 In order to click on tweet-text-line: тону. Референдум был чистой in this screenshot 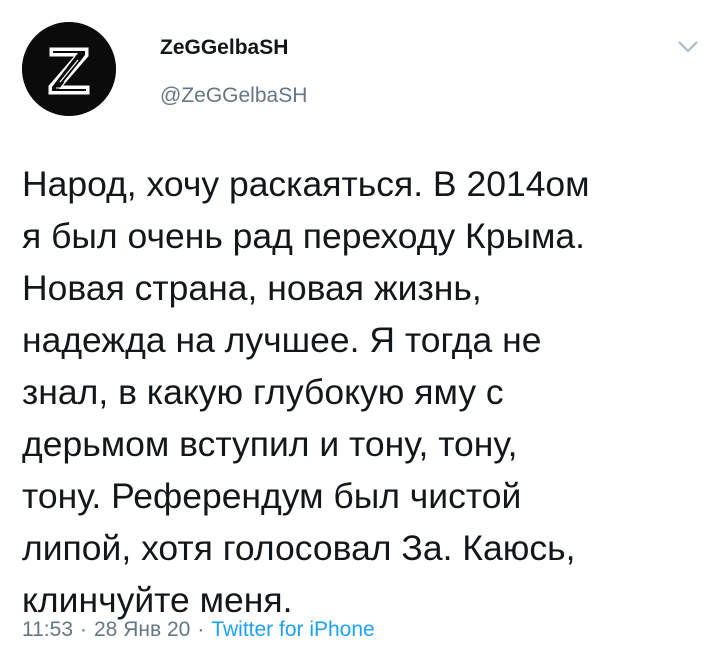, I will do `click(272, 496)`.